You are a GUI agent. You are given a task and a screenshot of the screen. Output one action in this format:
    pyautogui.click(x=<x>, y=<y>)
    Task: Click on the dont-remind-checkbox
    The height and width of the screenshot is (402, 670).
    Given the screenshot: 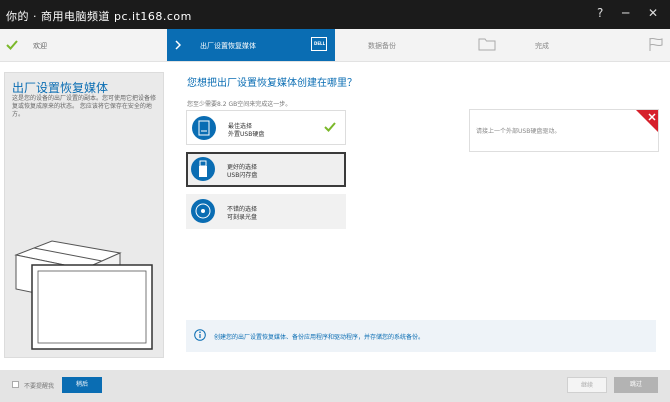 What is the action you would take?
    pyautogui.click(x=15, y=384)
    